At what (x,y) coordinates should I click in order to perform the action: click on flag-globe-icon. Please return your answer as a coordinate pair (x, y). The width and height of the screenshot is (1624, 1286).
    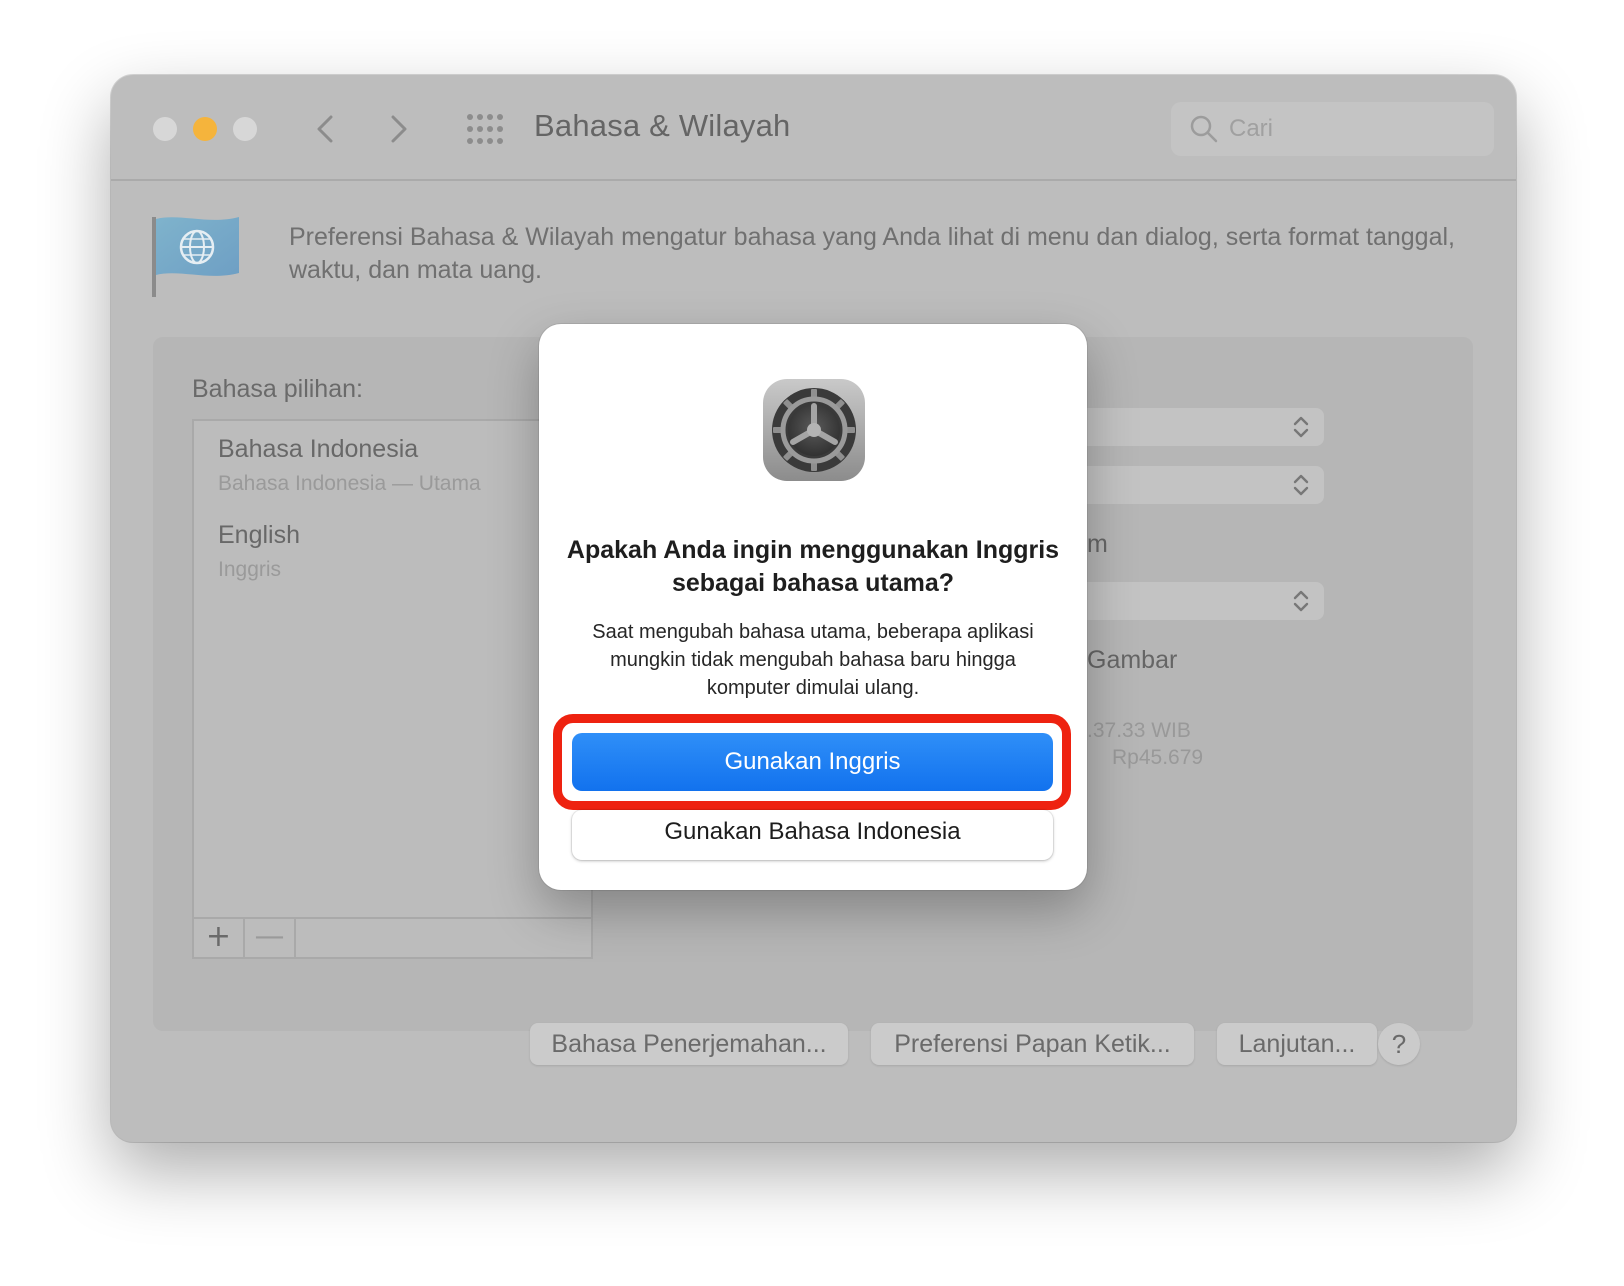
    Looking at the image, I should click on (195, 257).